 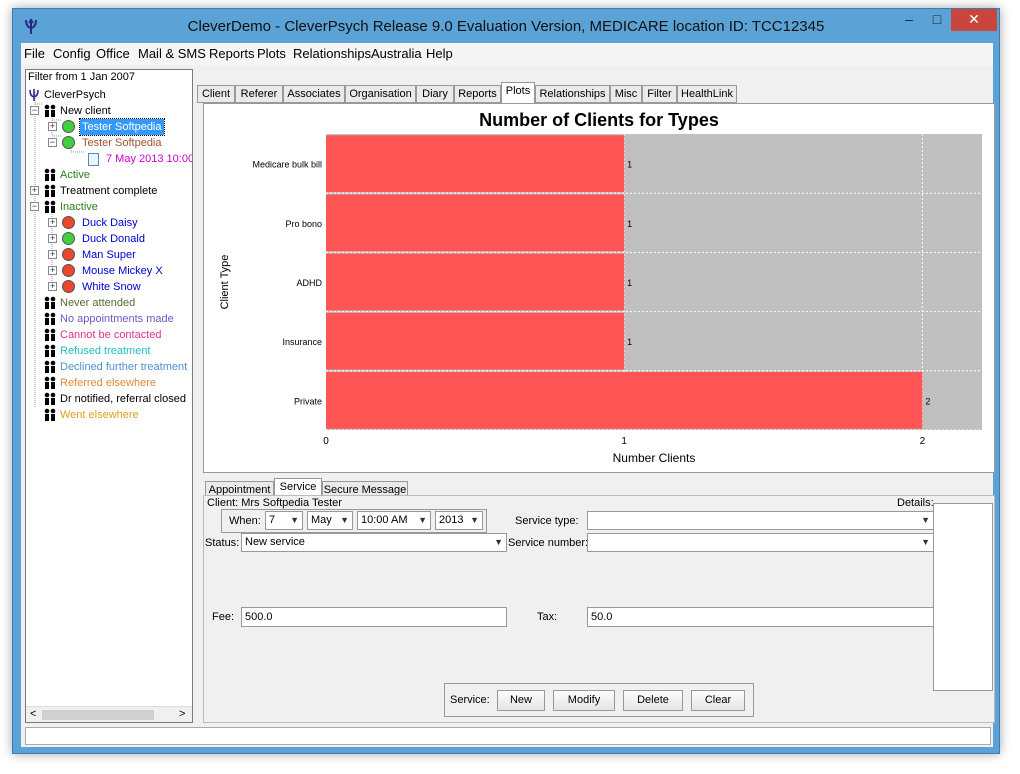 What do you see at coordinates (284, 520) in the screenshot?
I see `day-select: 7 ▼` at bounding box center [284, 520].